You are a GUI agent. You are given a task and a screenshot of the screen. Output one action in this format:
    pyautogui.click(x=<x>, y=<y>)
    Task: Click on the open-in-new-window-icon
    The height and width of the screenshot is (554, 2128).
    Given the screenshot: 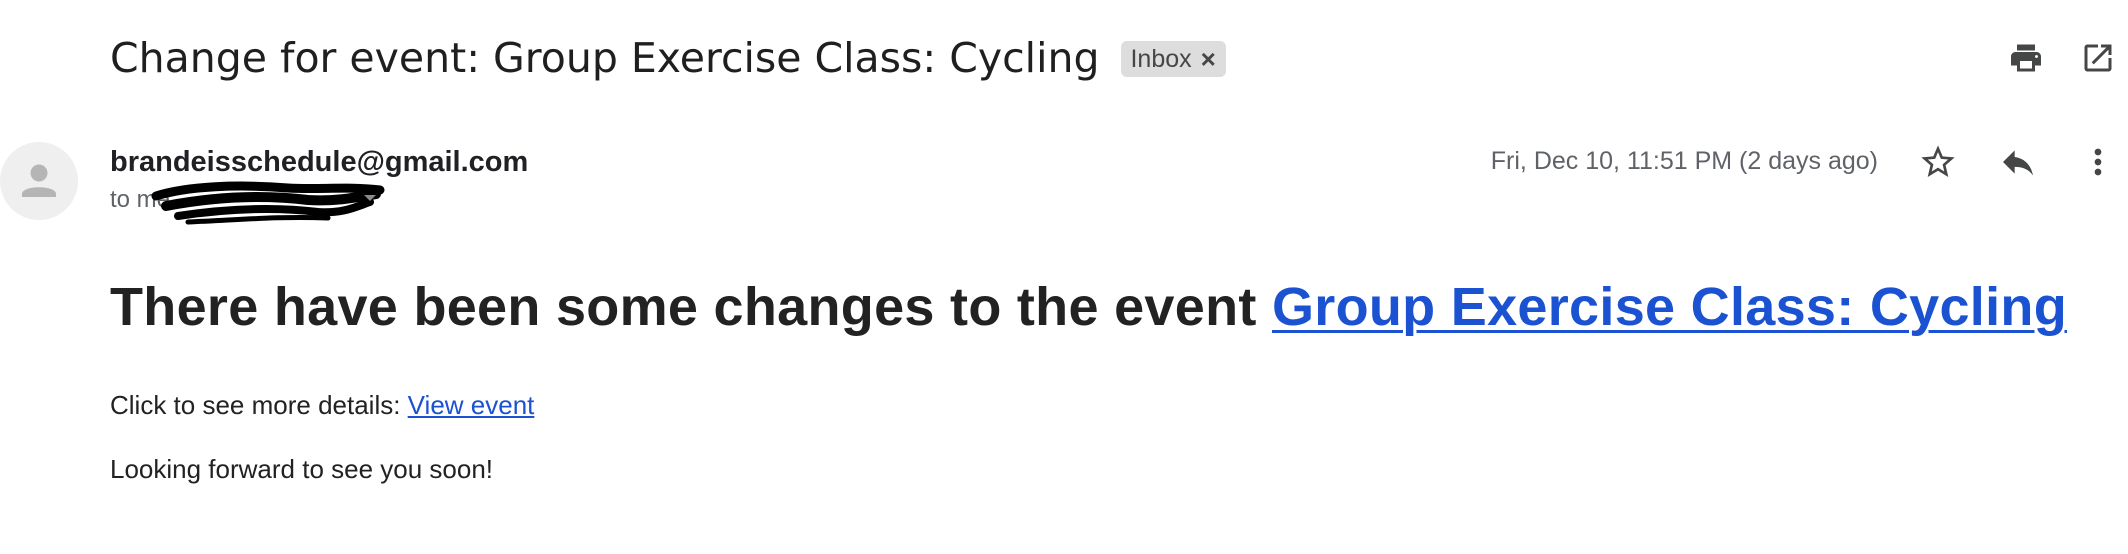 What is the action you would take?
    pyautogui.click(x=2098, y=58)
    